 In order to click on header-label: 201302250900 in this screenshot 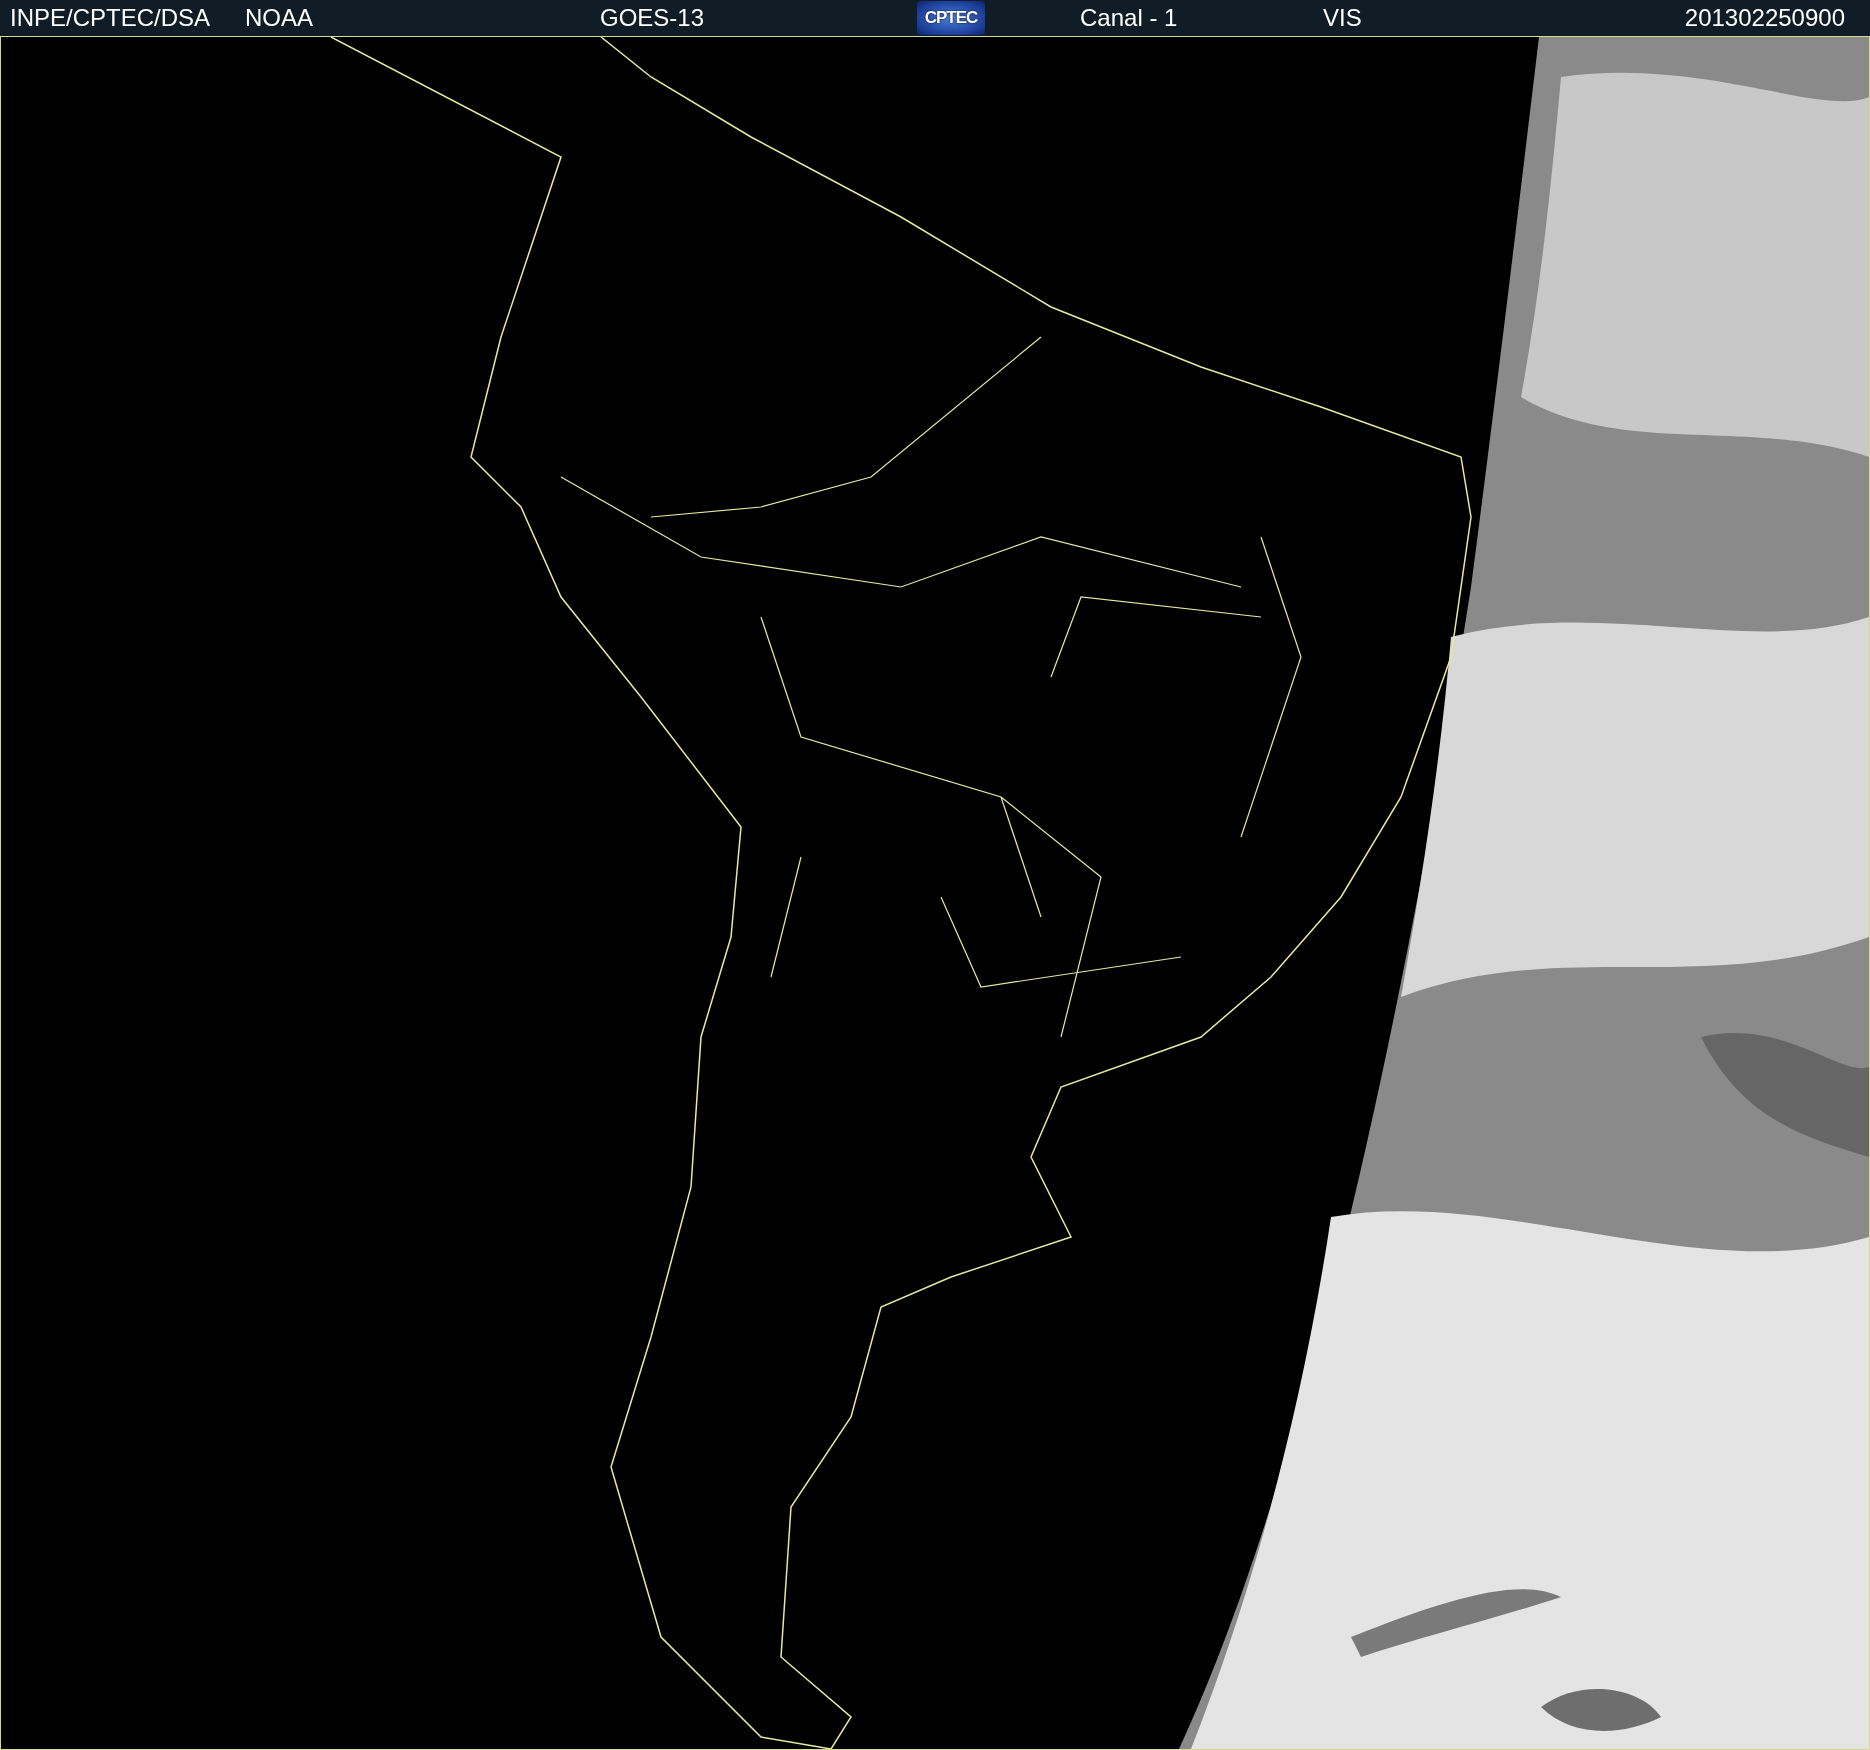, I will do `click(1764, 18)`.